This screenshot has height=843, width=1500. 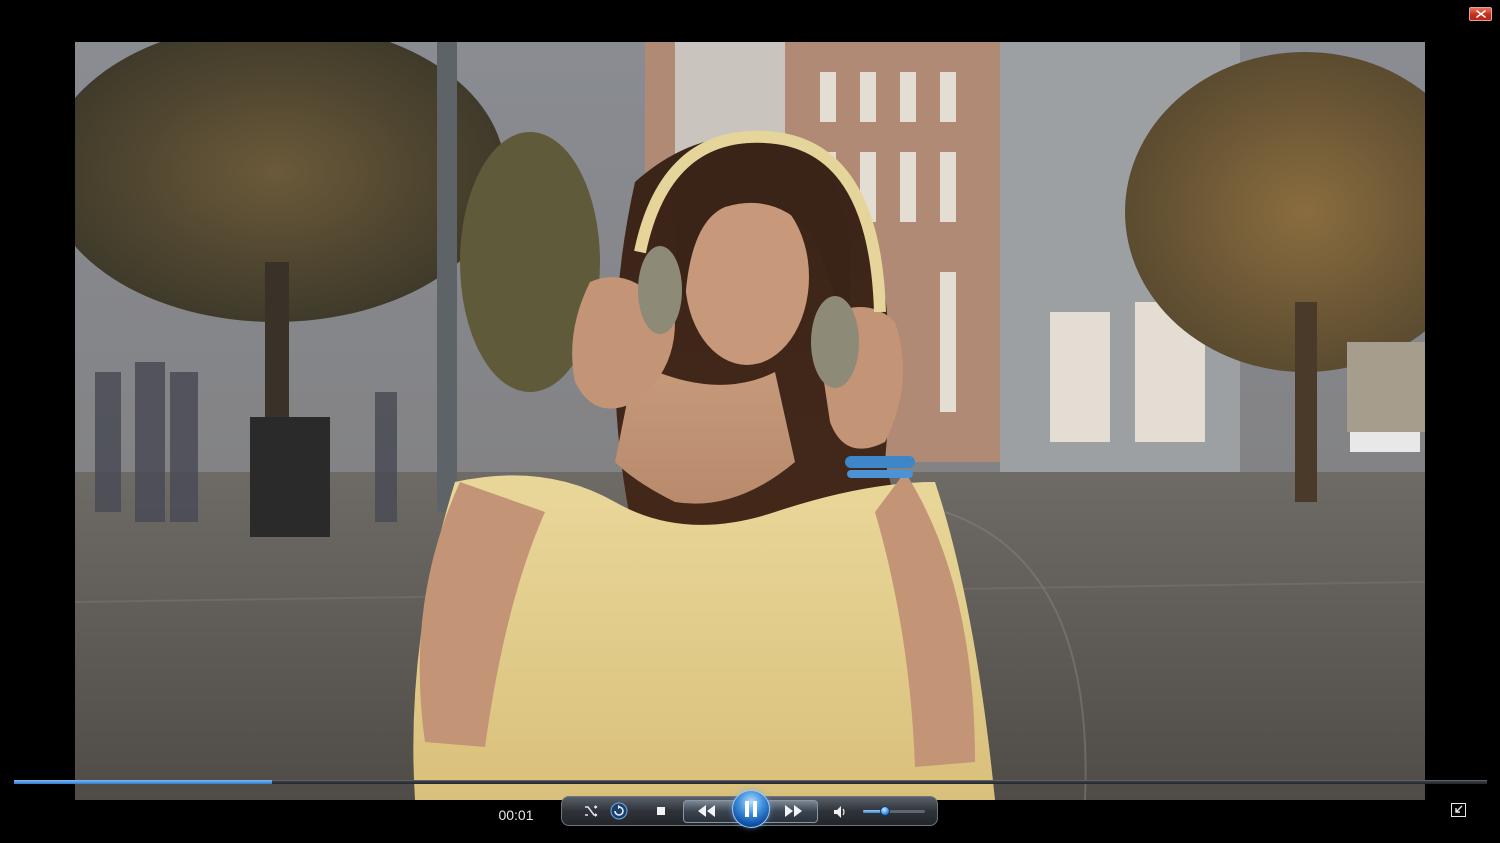 I want to click on fast-forward-button, so click(x=793, y=811).